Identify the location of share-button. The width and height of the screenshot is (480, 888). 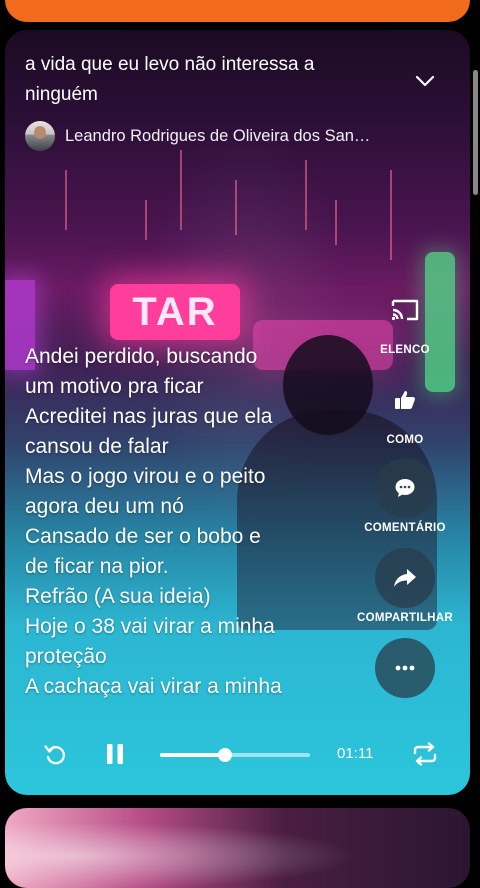
(405, 578).